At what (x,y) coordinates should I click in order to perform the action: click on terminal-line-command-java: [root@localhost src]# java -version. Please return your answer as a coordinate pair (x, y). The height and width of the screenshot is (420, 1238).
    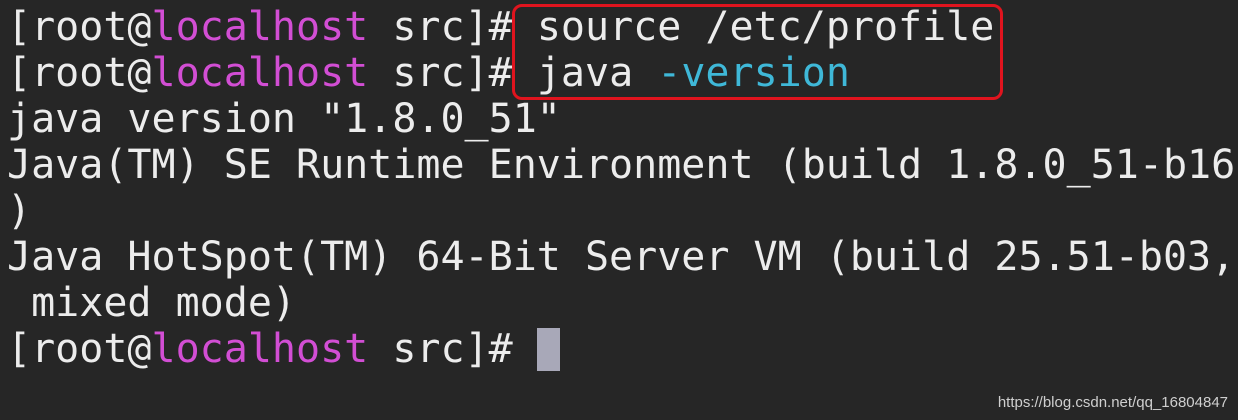
    Looking at the image, I should click on (622, 73).